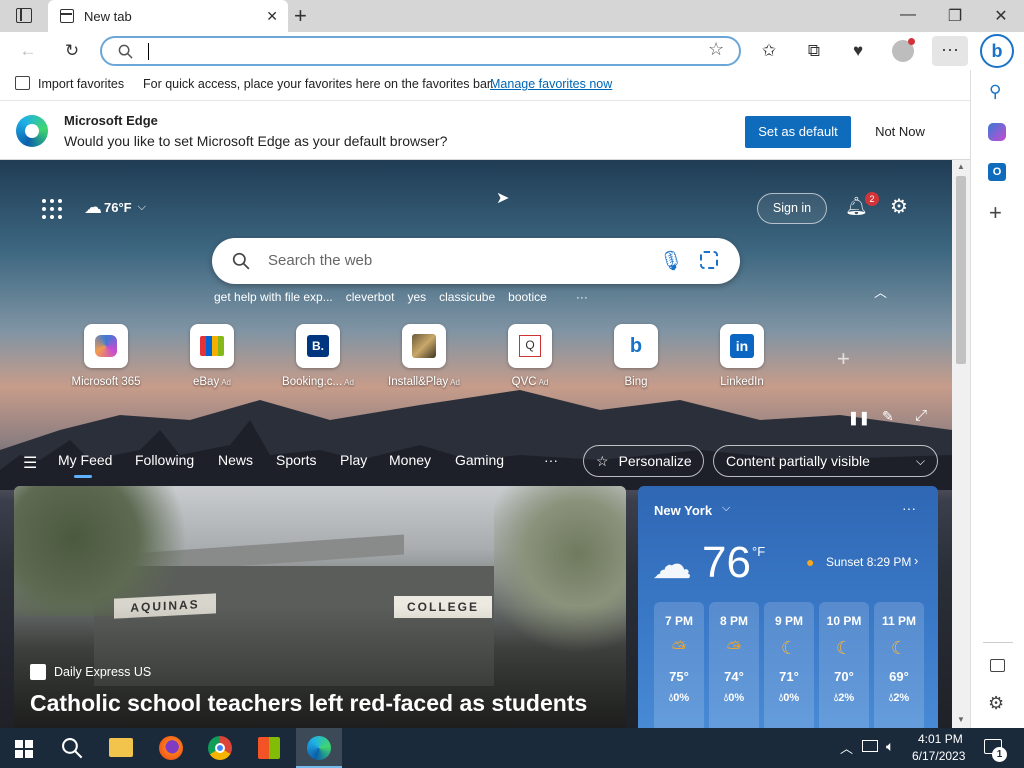 This screenshot has height=768, width=1024. What do you see at coordinates (220, 748) in the screenshot?
I see `chrome-icon` at bounding box center [220, 748].